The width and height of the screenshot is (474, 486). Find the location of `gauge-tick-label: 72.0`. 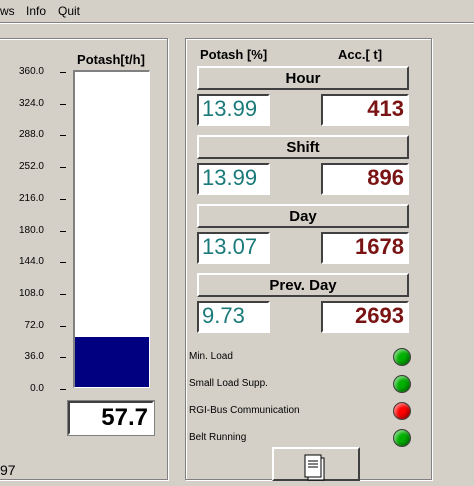

gauge-tick-label: 72.0 is located at coordinates (34, 325).